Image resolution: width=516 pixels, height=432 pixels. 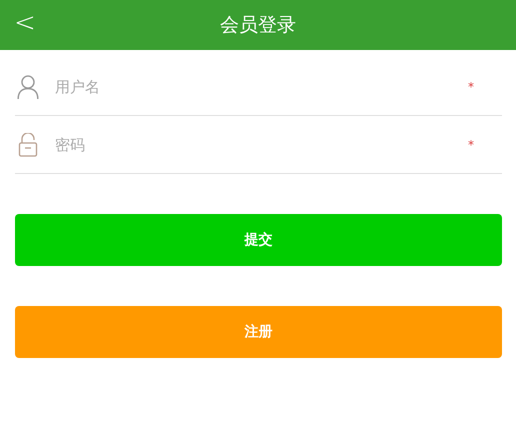 I want to click on back-button: <, so click(x=25, y=23).